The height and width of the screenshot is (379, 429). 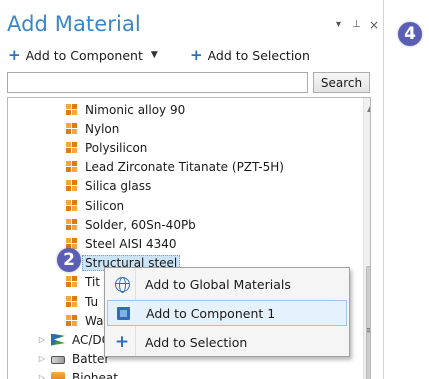 What do you see at coordinates (69, 260) in the screenshot?
I see `step-badge-2: 2` at bounding box center [69, 260].